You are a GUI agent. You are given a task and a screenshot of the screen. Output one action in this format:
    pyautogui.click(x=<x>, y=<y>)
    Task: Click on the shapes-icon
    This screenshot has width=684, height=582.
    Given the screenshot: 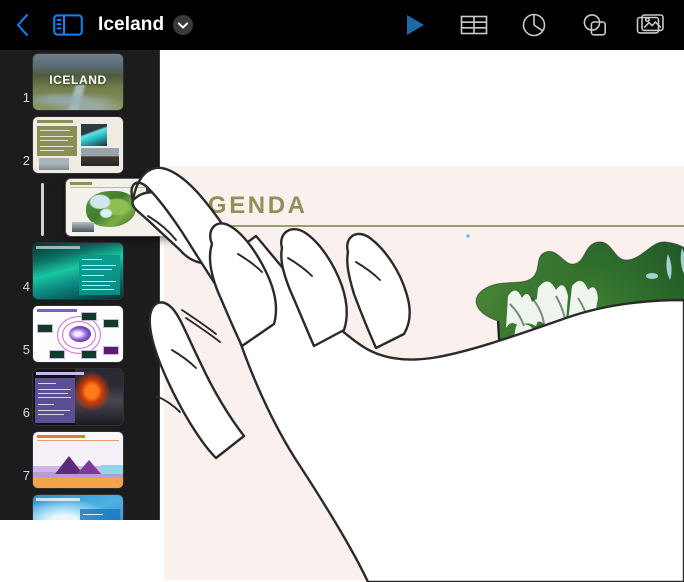 What is the action you would take?
    pyautogui.click(x=594, y=25)
    